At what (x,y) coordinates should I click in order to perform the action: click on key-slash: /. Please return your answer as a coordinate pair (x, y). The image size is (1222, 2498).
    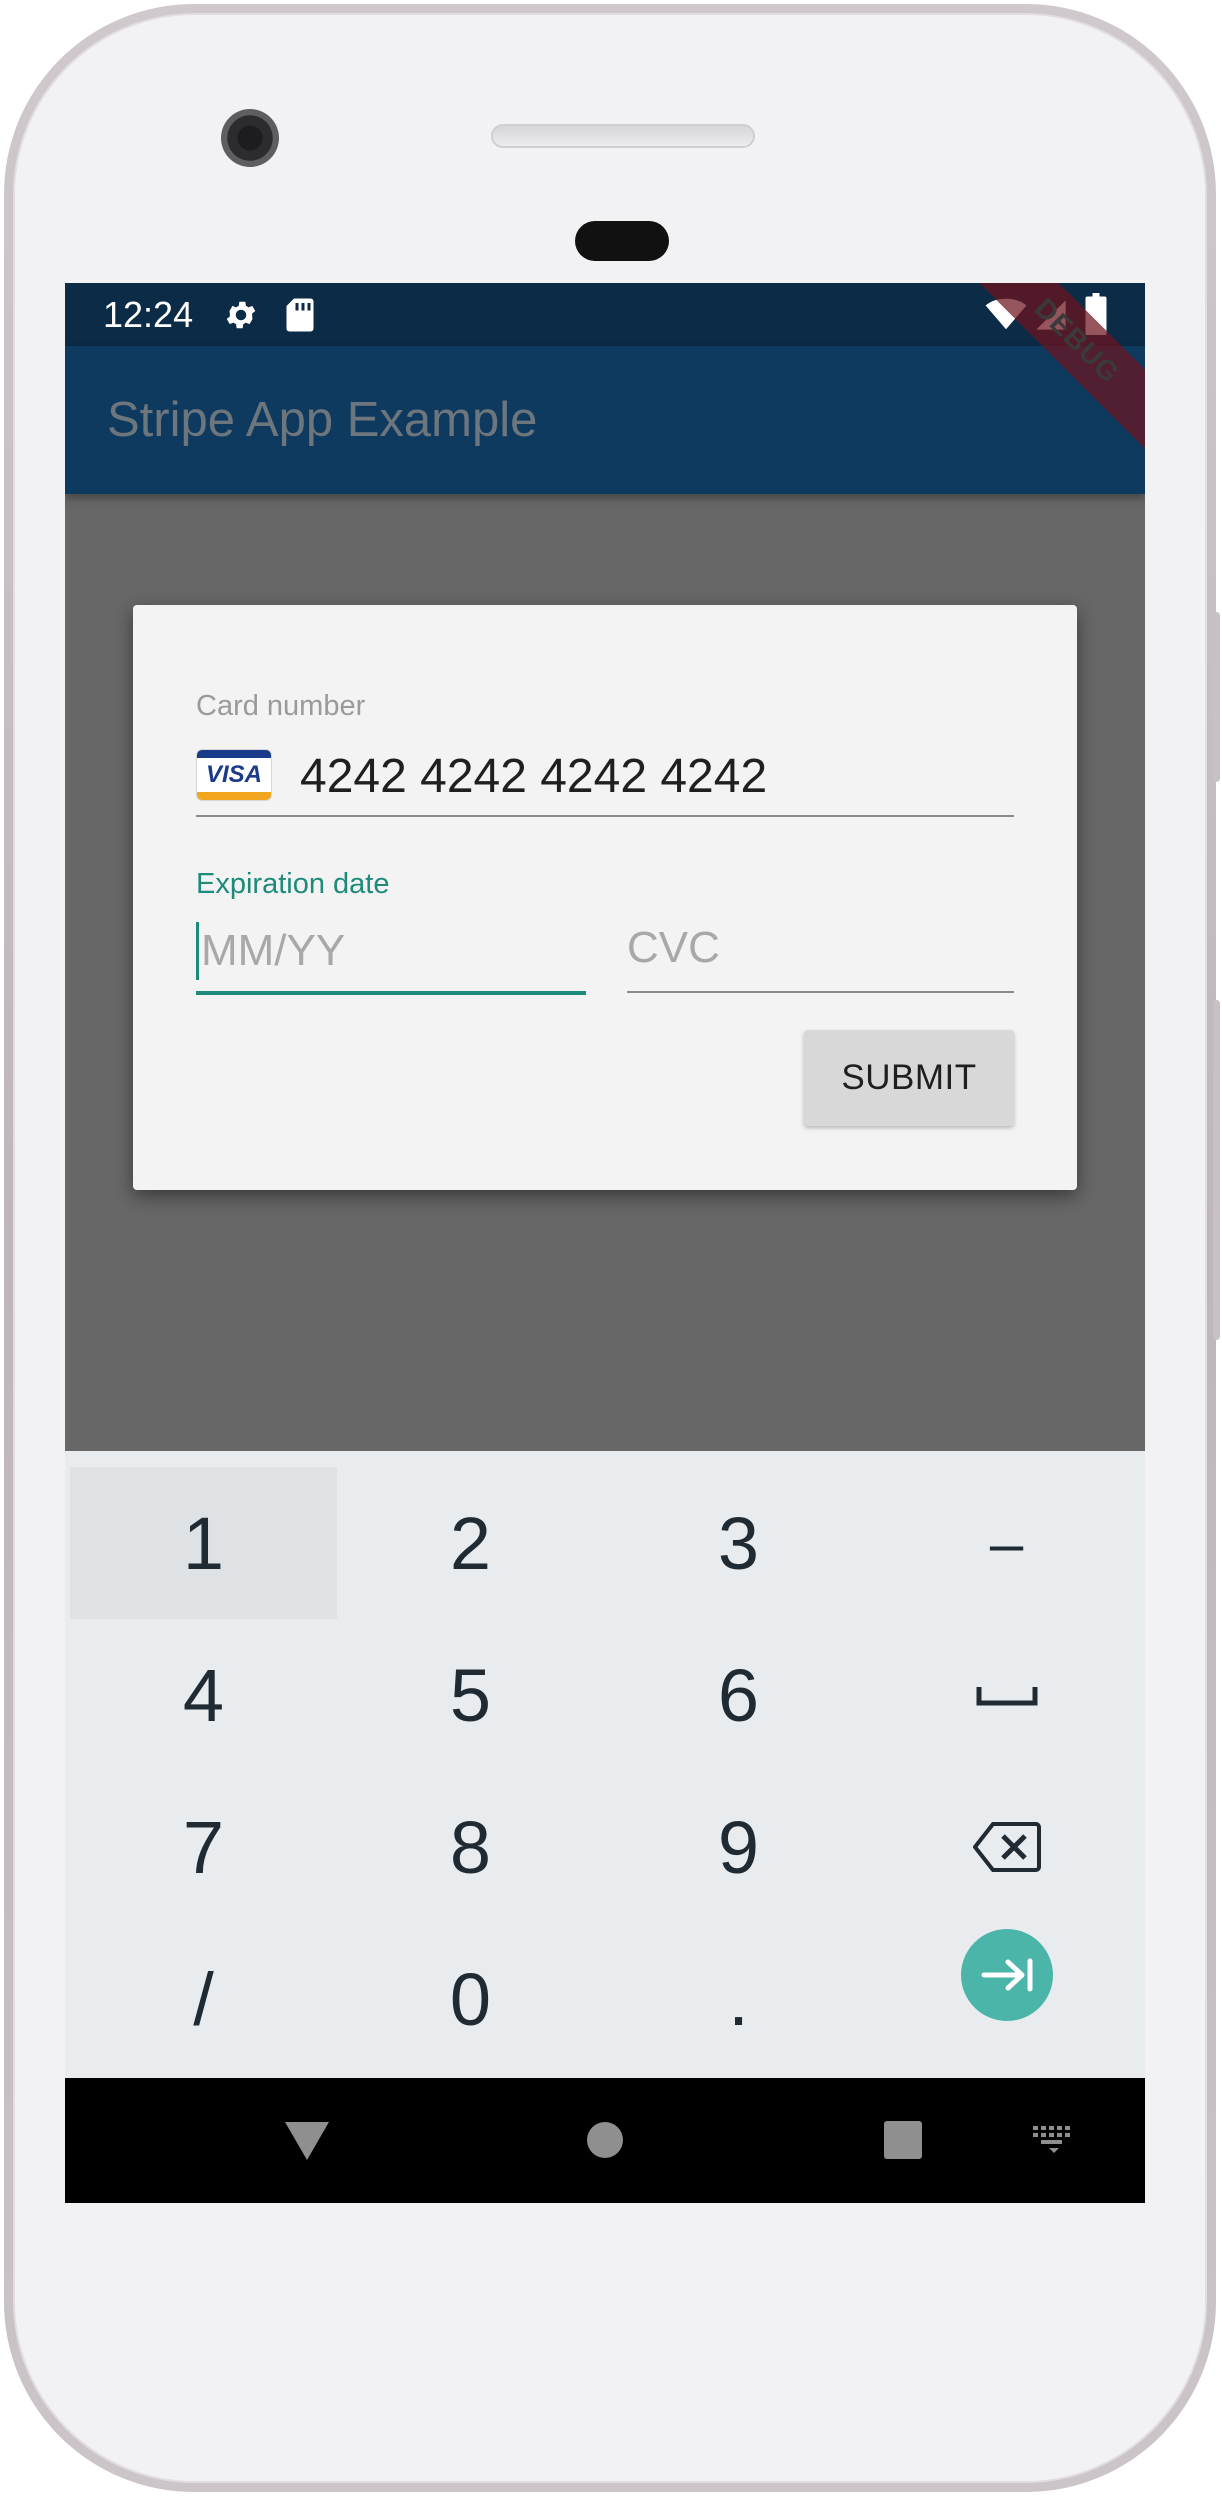
    Looking at the image, I should click on (203, 1999).